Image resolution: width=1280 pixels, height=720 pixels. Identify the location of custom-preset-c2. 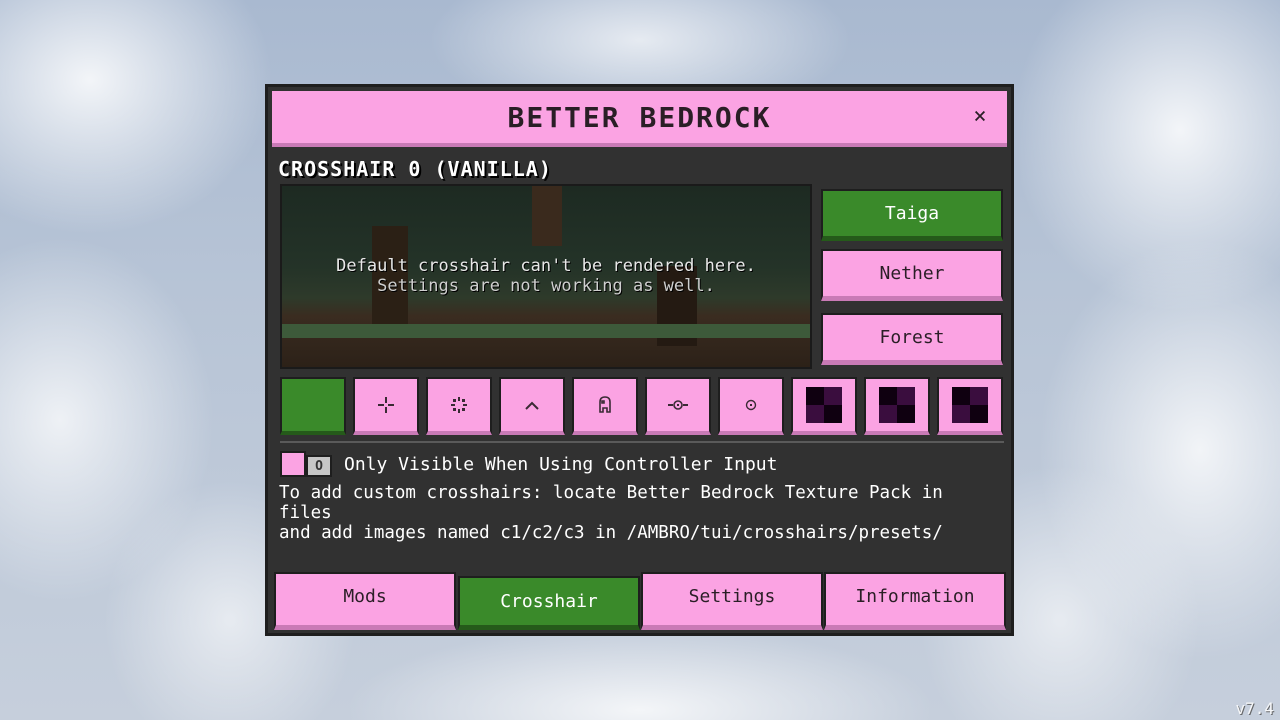
(897, 406).